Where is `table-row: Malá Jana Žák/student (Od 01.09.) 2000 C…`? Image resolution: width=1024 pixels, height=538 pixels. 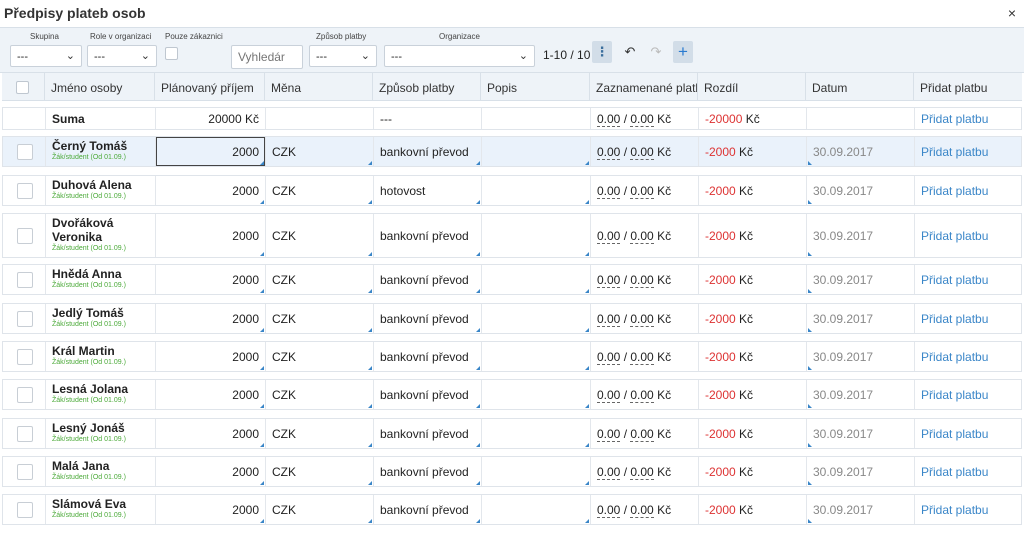
table-row: Malá Jana Žák/student (Od 01.09.) 2000 C… is located at coordinates (512, 471).